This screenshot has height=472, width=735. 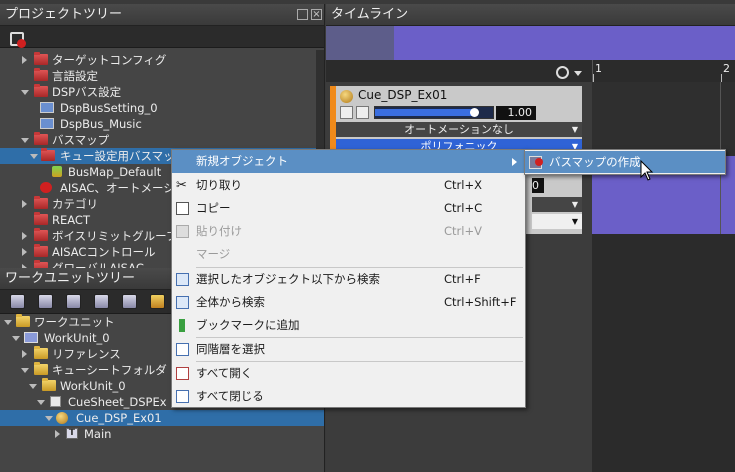 What do you see at coordinates (663, 353) in the screenshot?
I see `timeline-empty-area` at bounding box center [663, 353].